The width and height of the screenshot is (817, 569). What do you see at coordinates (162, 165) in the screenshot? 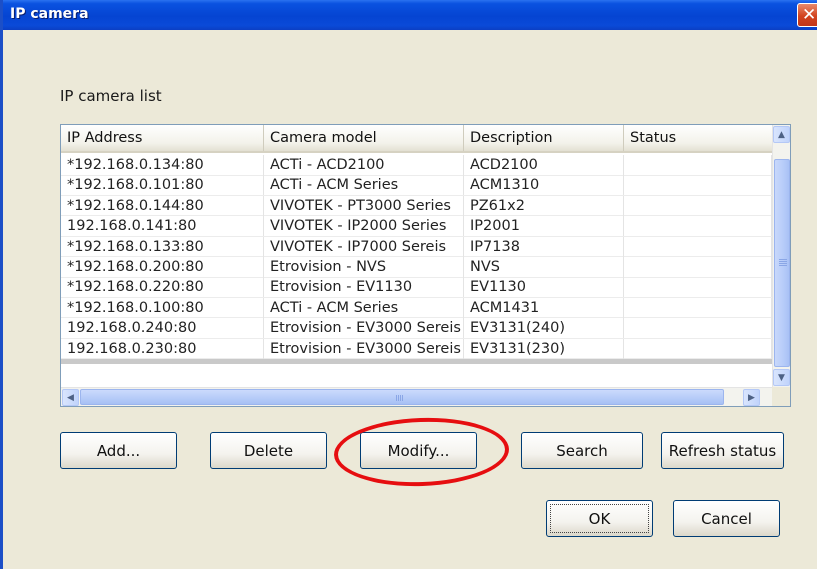
I see `cell-ip-address: *192.168.0.134:80` at bounding box center [162, 165].